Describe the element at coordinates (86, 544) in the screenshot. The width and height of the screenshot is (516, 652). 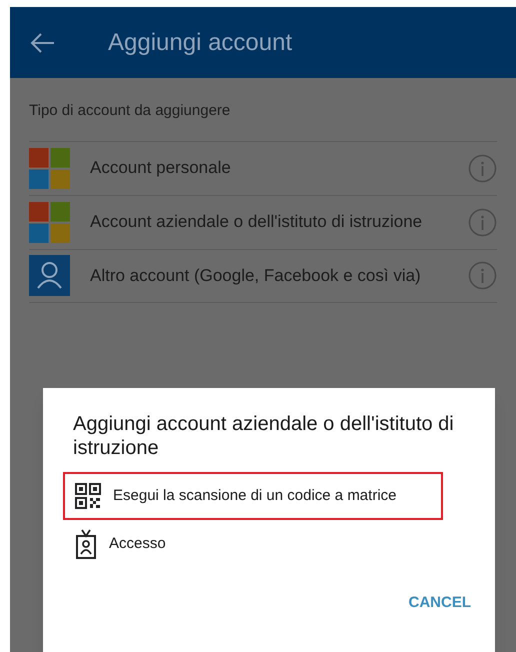
I see `id-badge-icon` at that location.